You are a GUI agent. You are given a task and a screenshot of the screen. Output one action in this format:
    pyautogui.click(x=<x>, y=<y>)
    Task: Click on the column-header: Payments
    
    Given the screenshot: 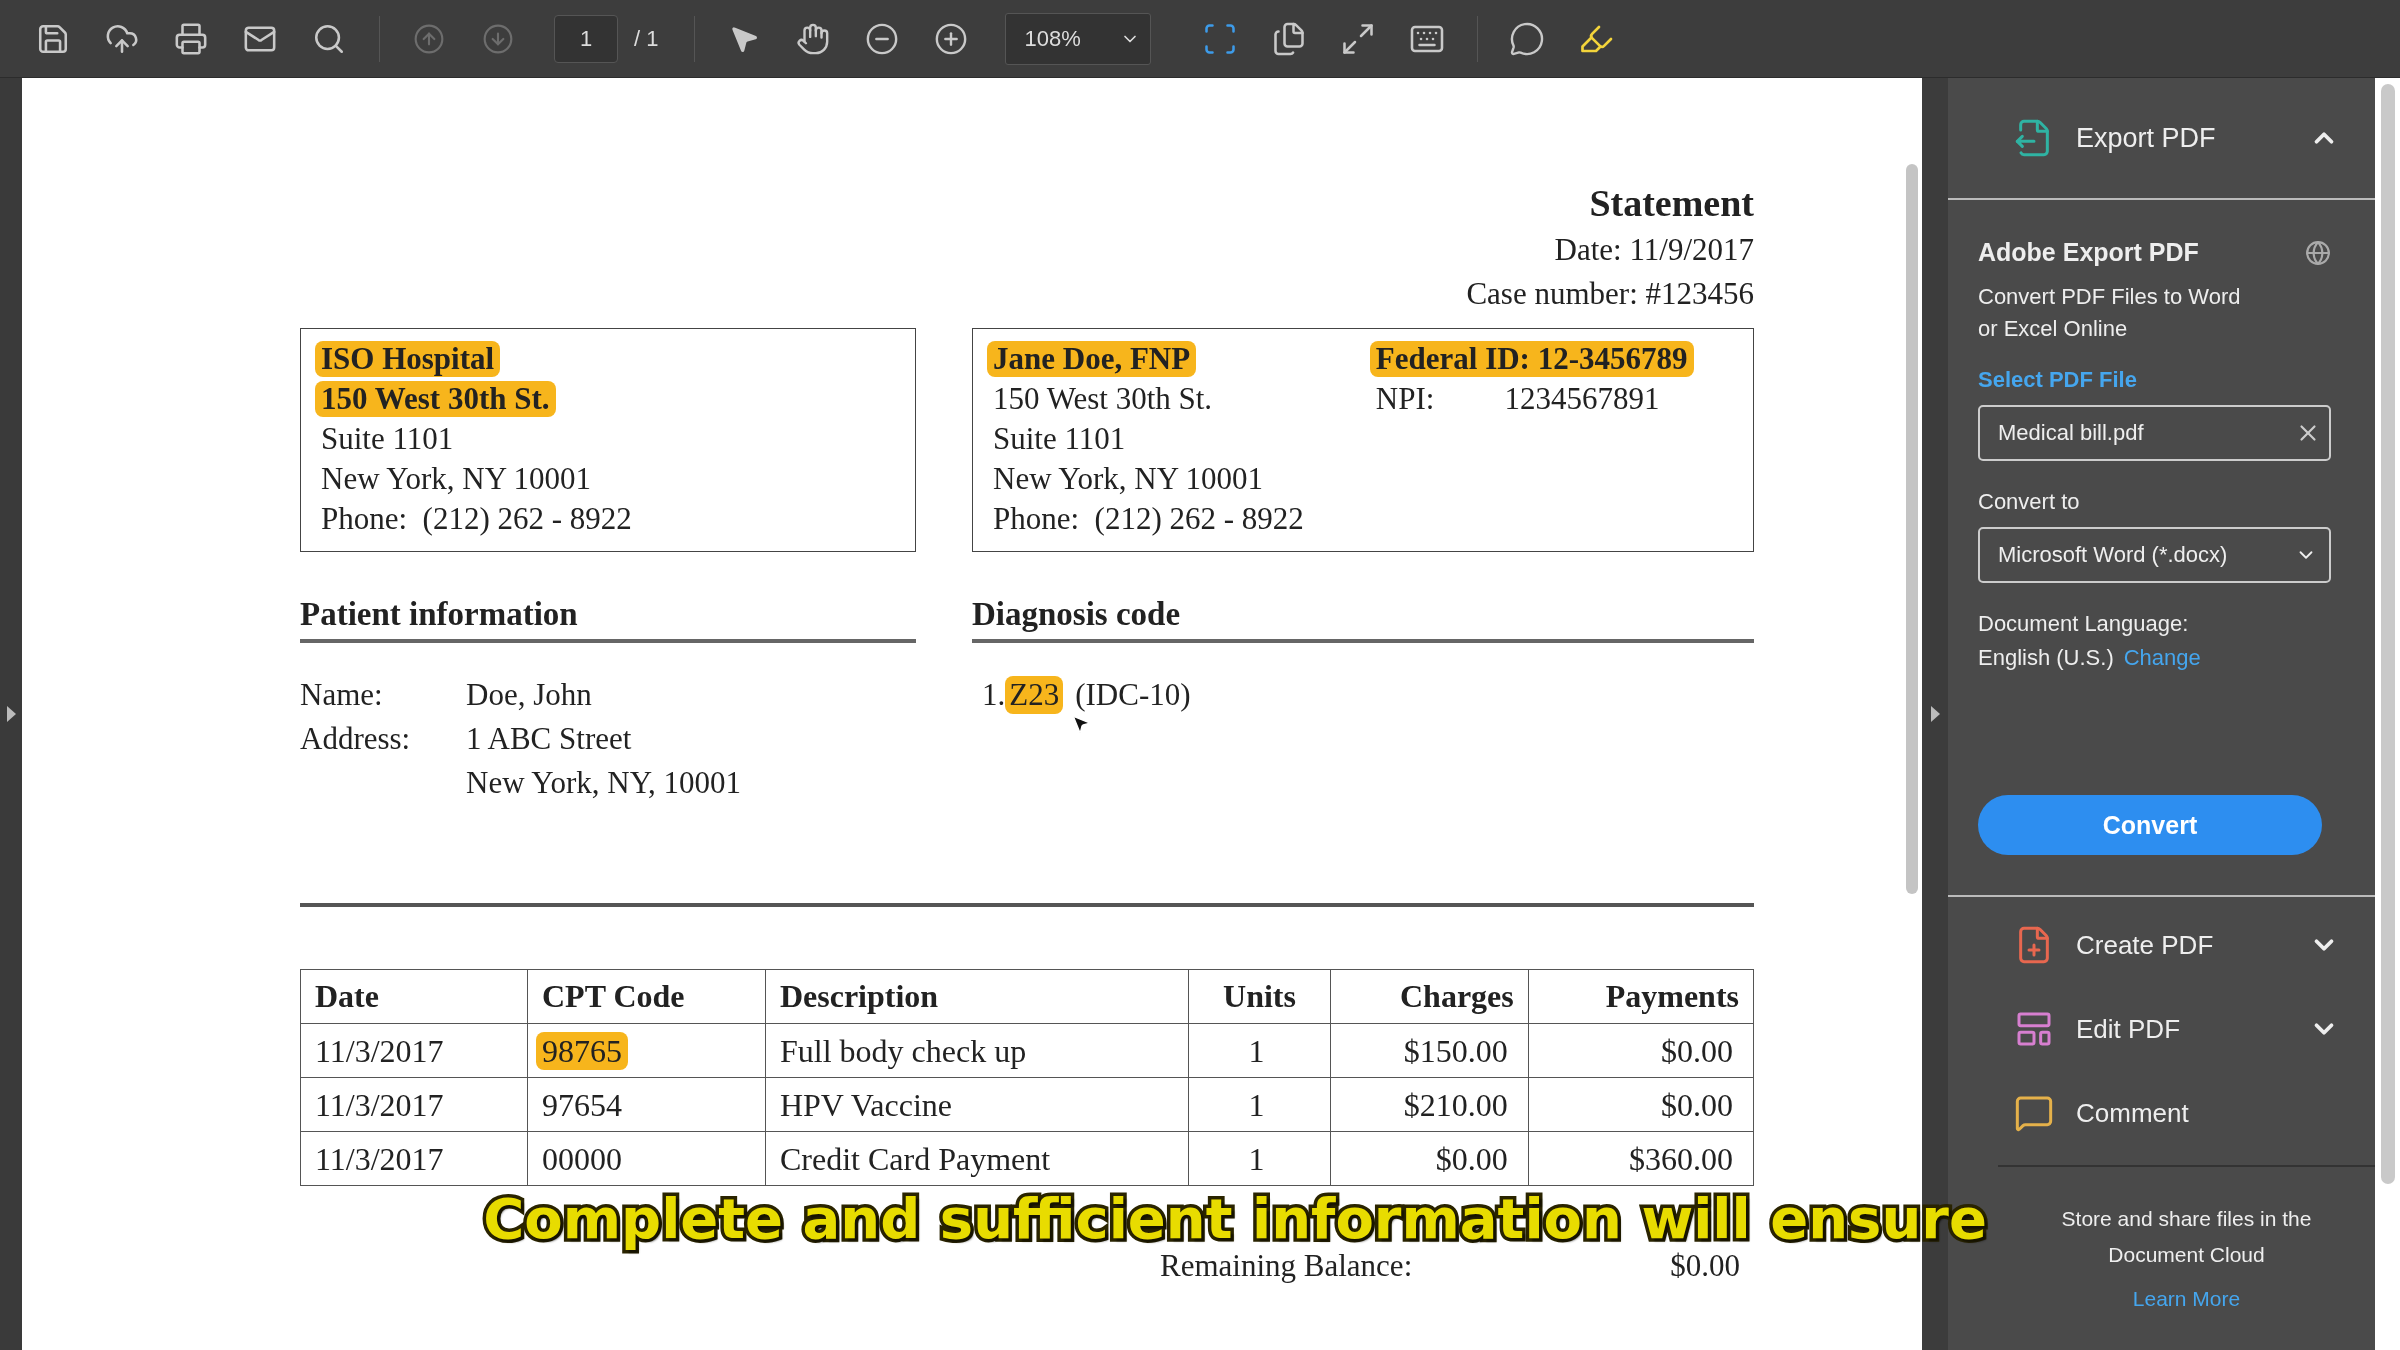 What is the action you would take?
    pyautogui.click(x=1641, y=996)
    